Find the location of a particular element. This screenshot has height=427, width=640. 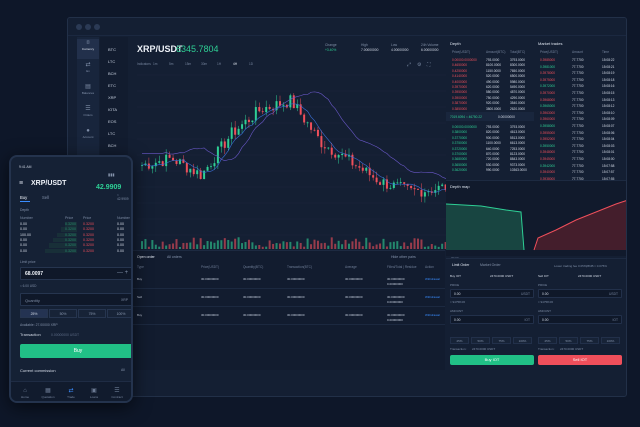

nav-item-orders: ☰ Orders is located at coordinates (88, 115).